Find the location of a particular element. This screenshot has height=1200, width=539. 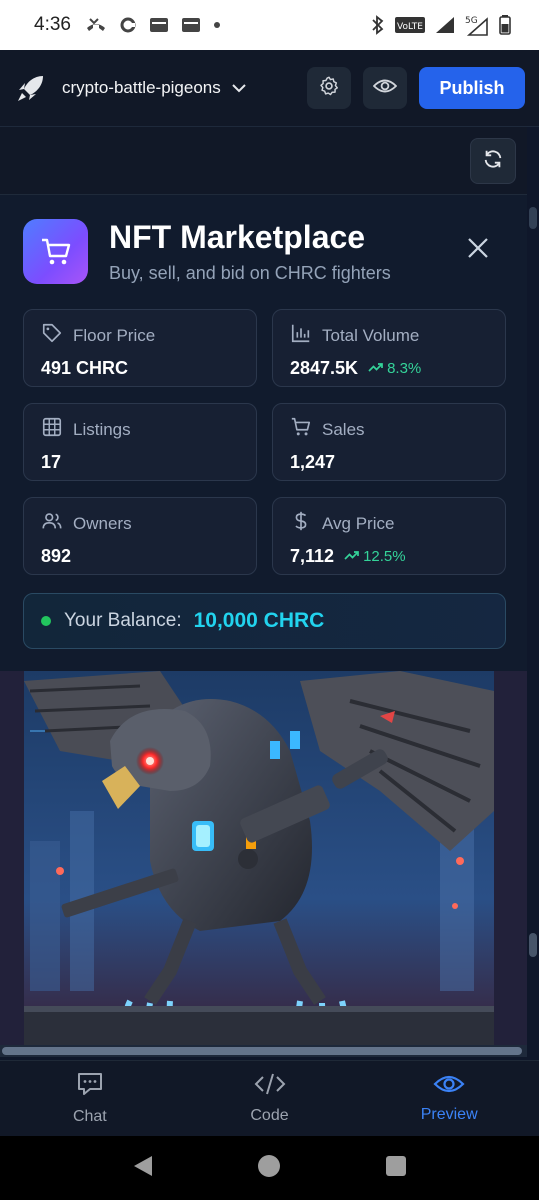

system-navigation-bar is located at coordinates (269, 1168).